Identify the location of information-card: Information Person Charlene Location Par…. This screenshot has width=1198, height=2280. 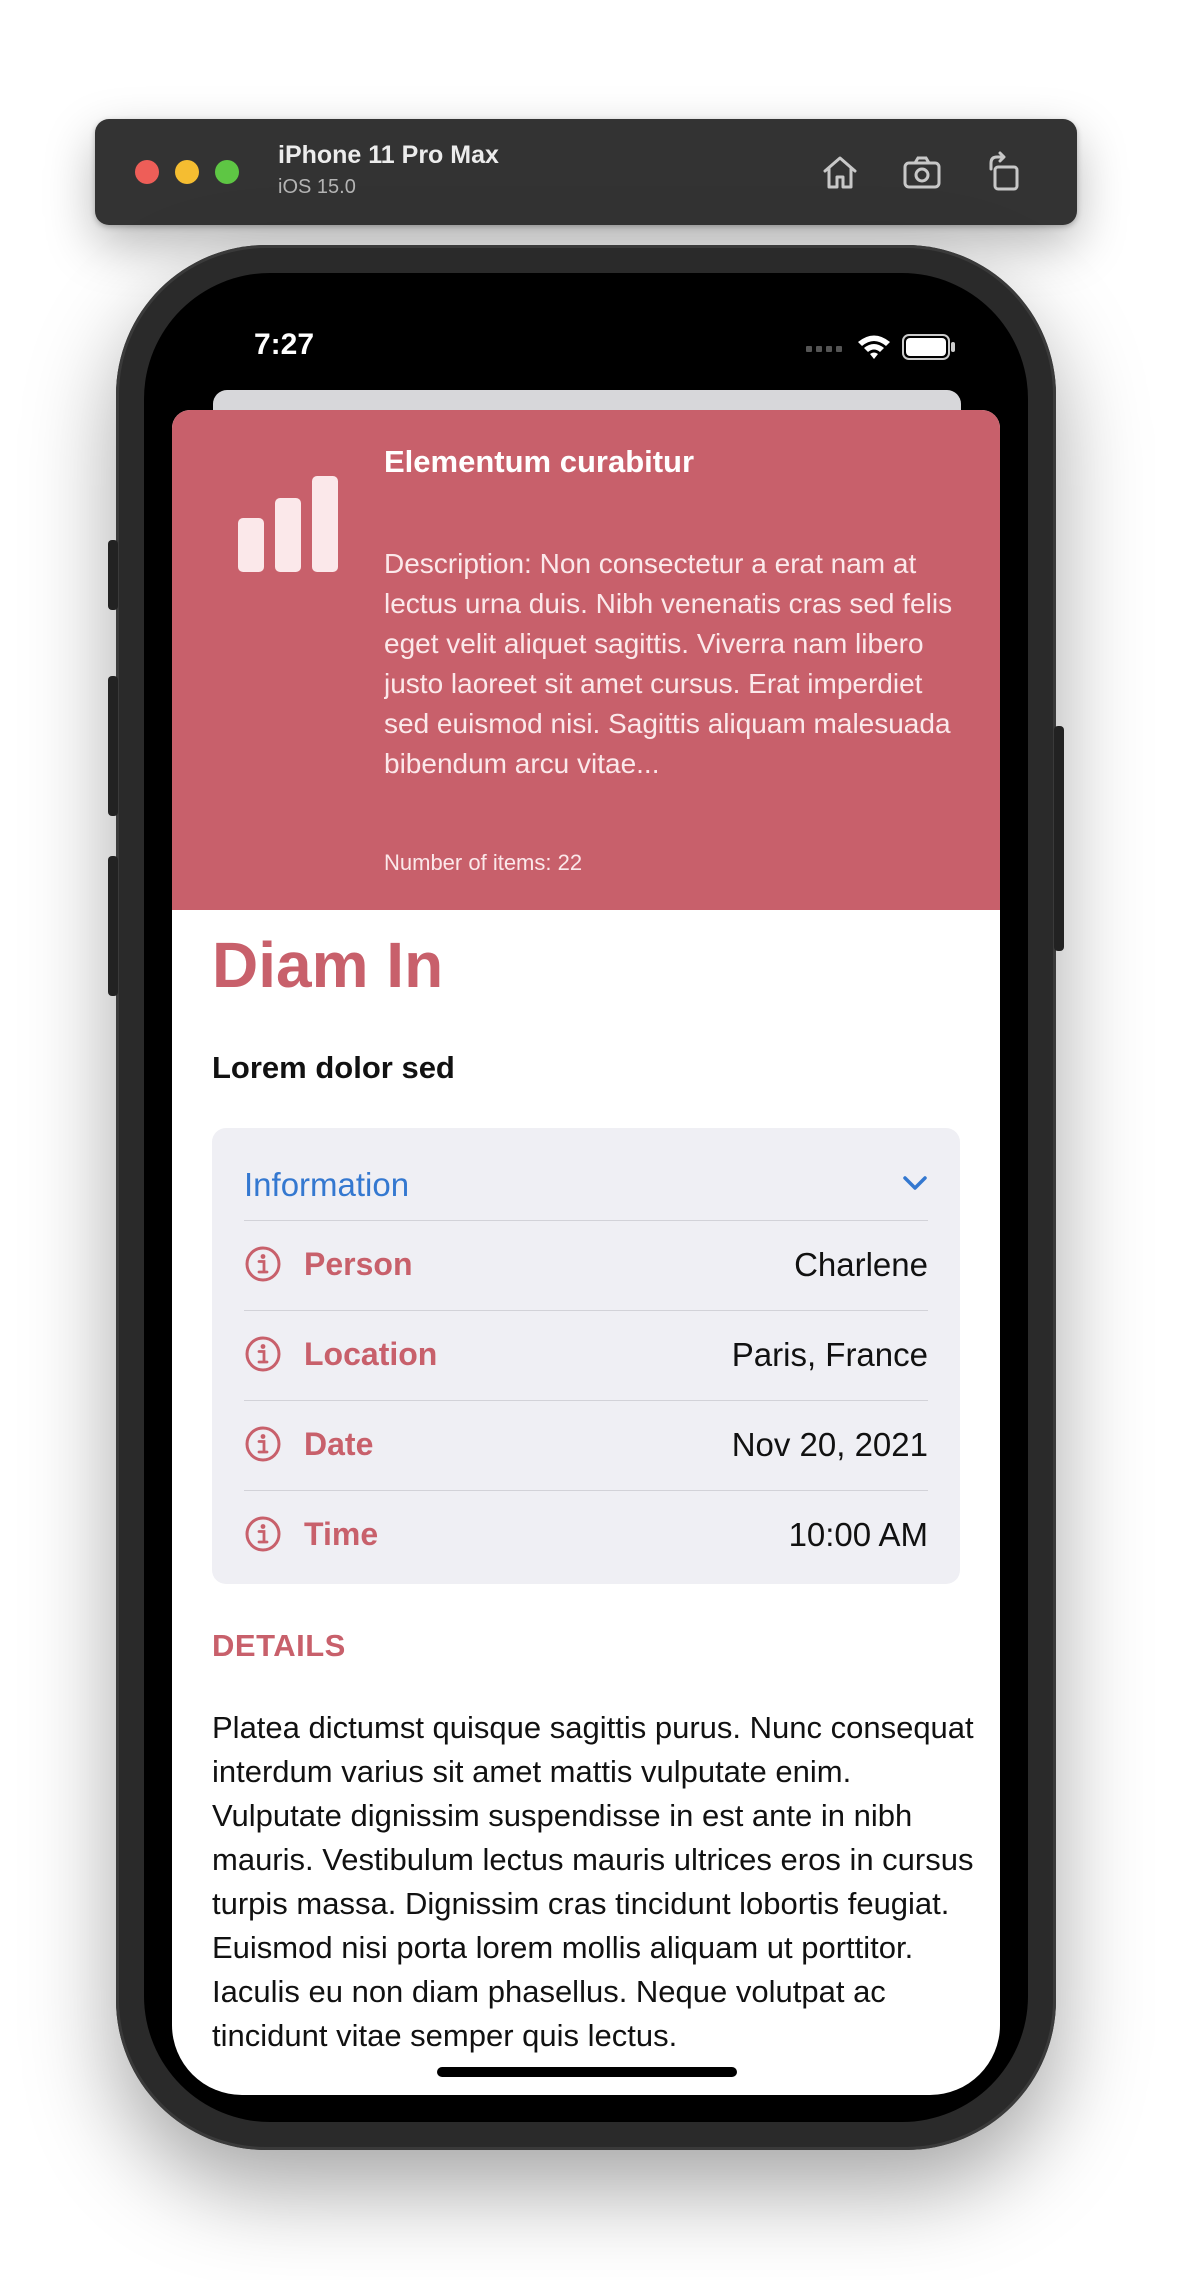
(586, 1356).